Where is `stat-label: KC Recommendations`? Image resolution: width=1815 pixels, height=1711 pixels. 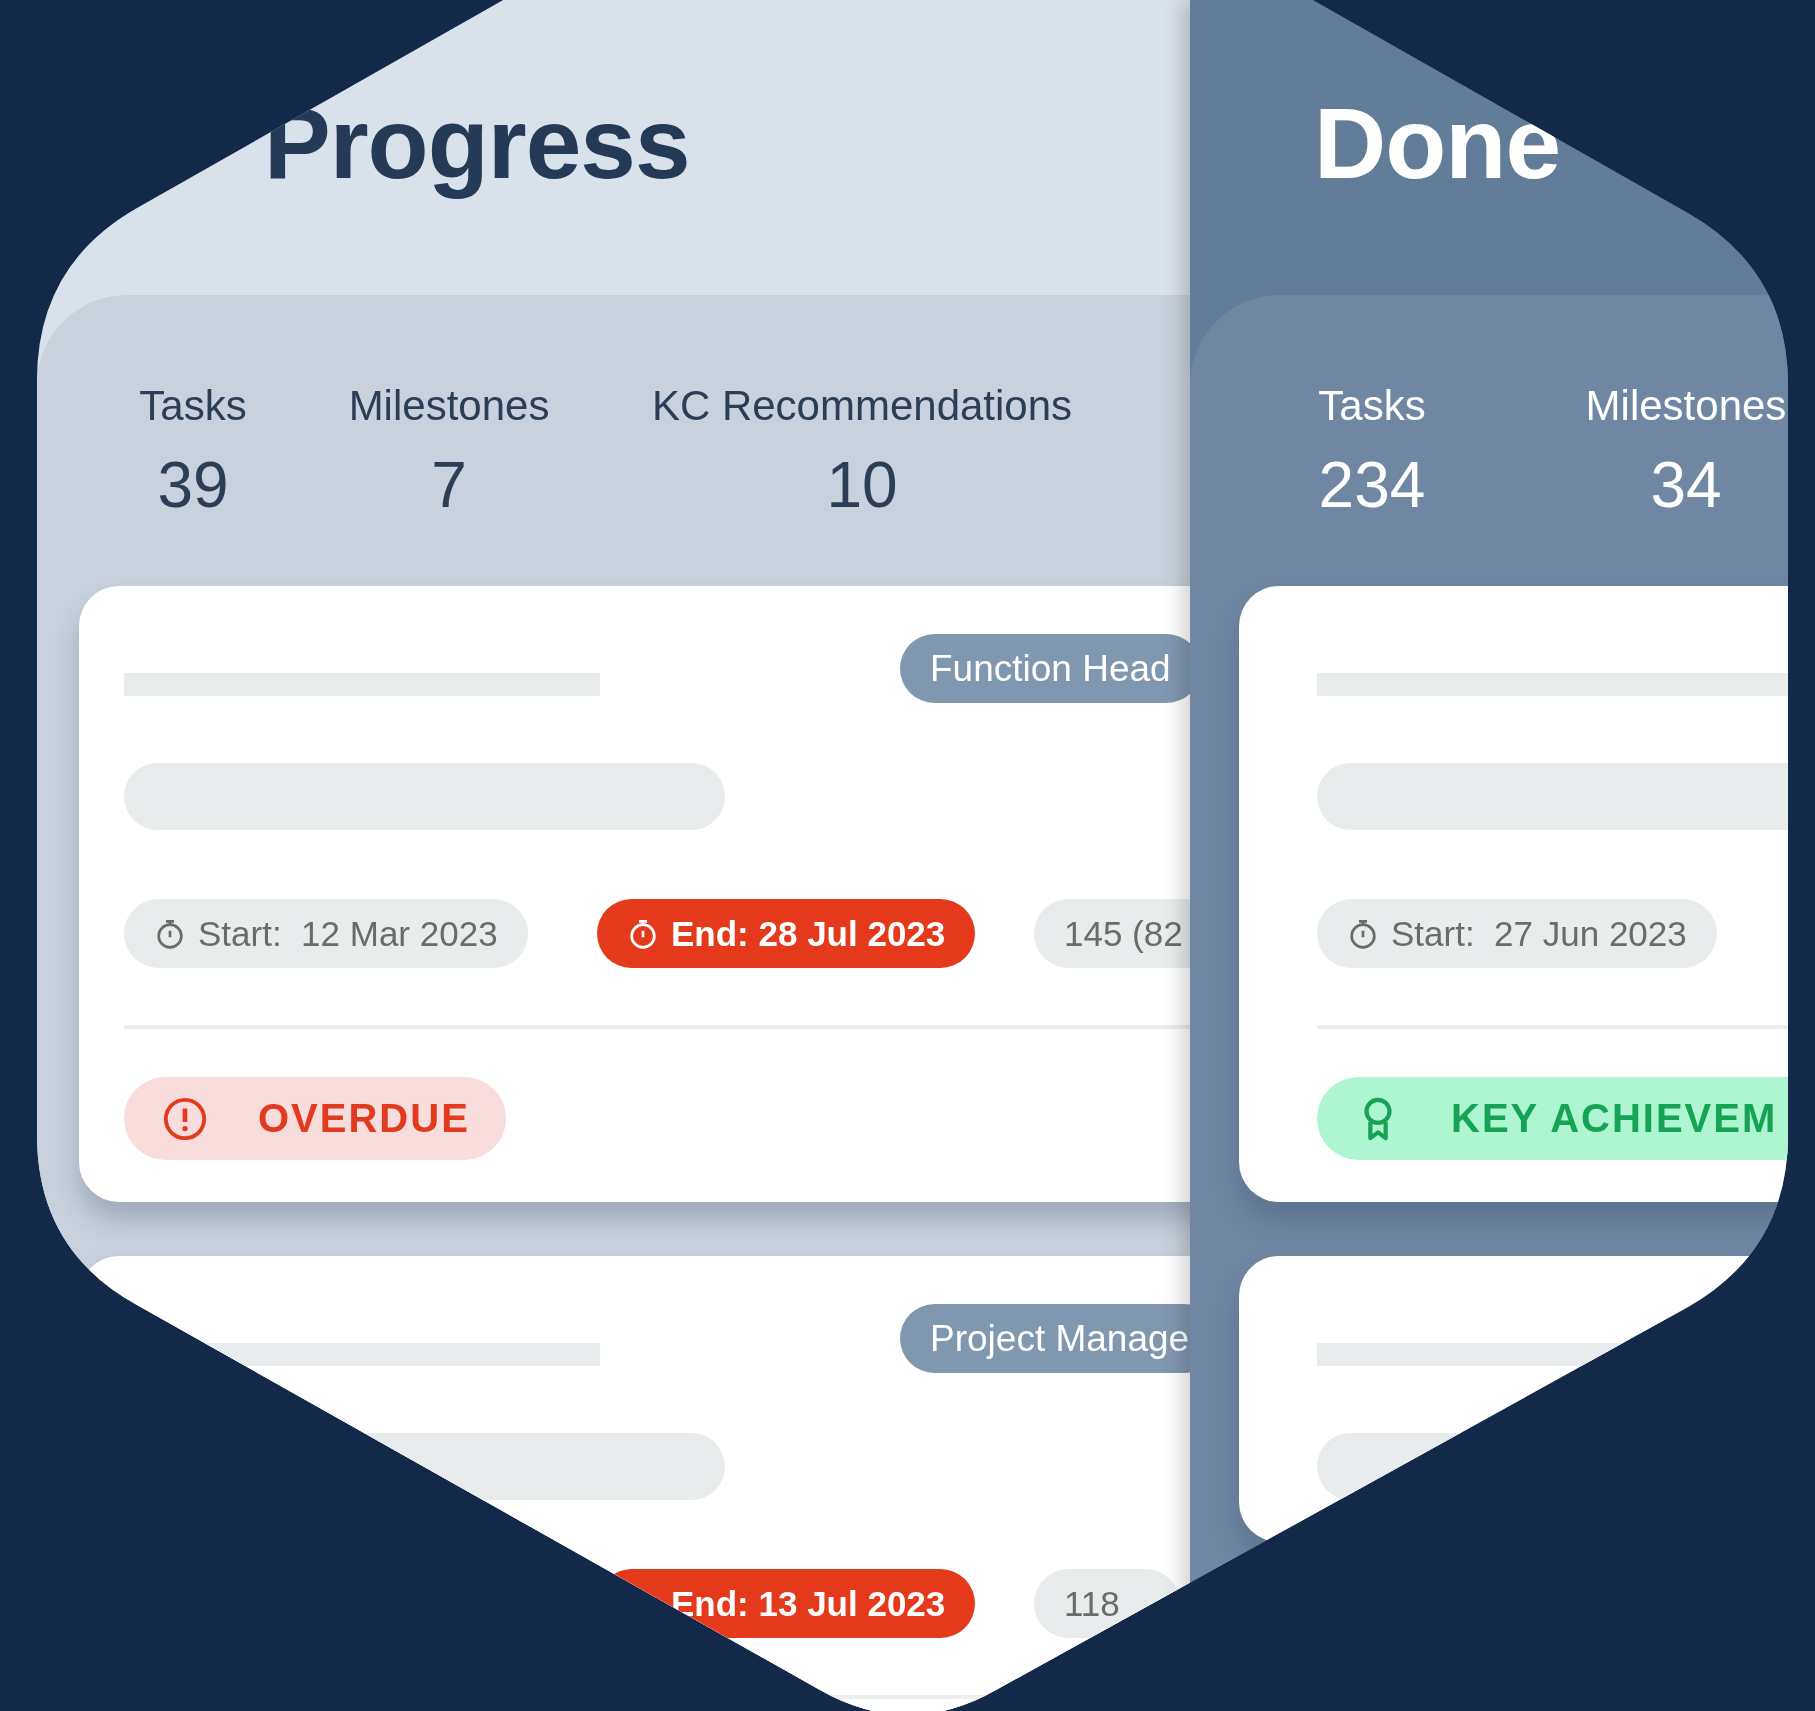
stat-label: KC Recommendations is located at coordinates (862, 406).